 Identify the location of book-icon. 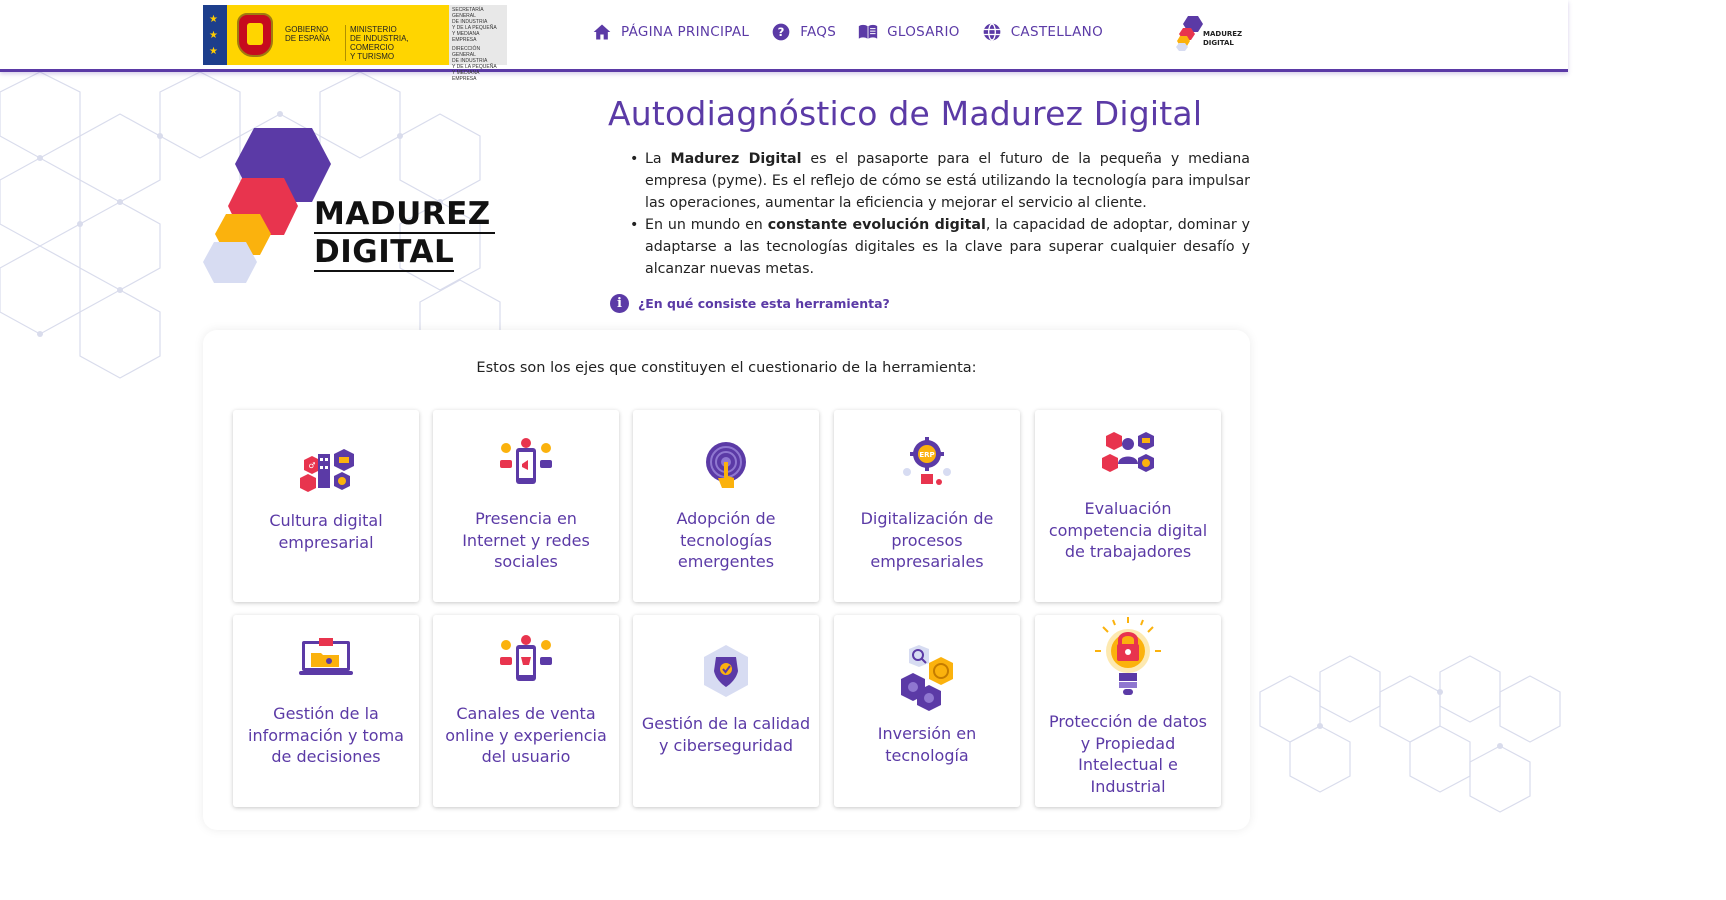
(868, 31).